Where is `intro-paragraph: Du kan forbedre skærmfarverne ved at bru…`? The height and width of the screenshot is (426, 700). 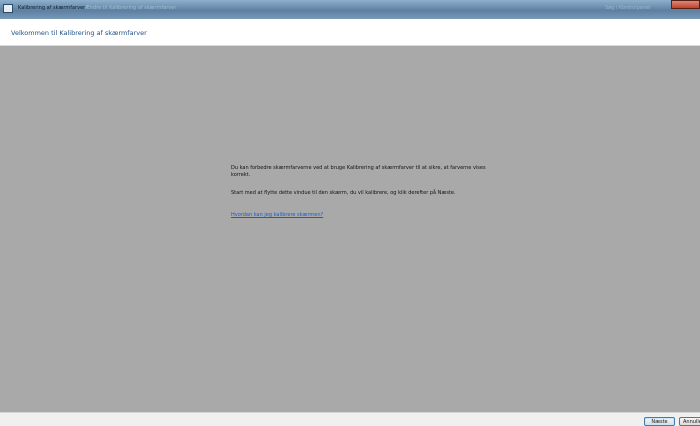
intro-paragraph: Du kan forbedre skærmfarverne ved at bru… is located at coordinates (358, 171).